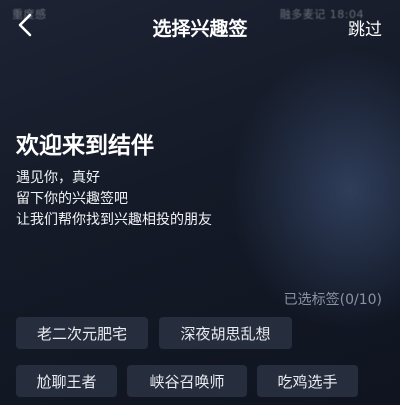 This screenshot has width=400, height=405. Describe the element at coordinates (200, 29) in the screenshot. I see `page-title: 选择兴趣签` at that location.